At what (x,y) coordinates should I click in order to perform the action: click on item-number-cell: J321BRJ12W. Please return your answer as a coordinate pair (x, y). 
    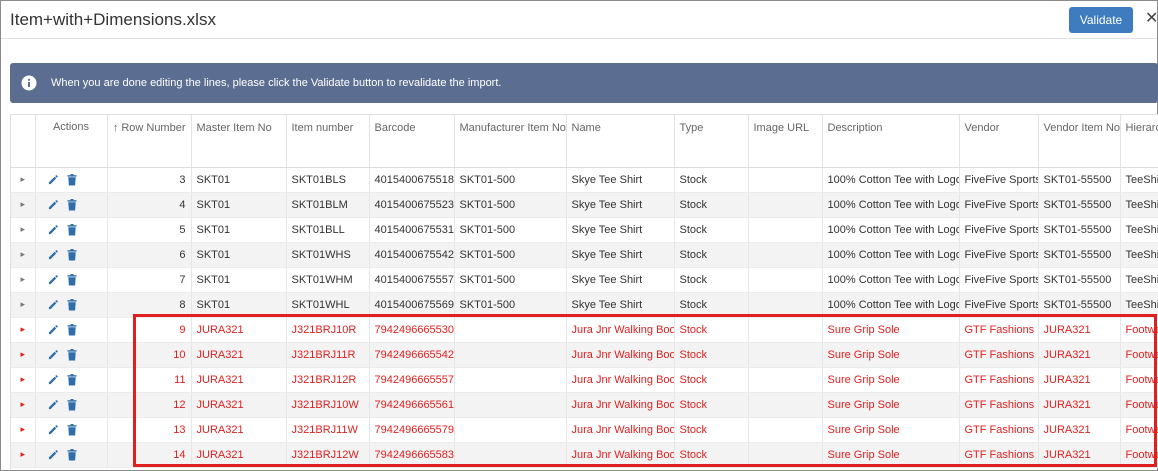
    Looking at the image, I should click on (328, 455).